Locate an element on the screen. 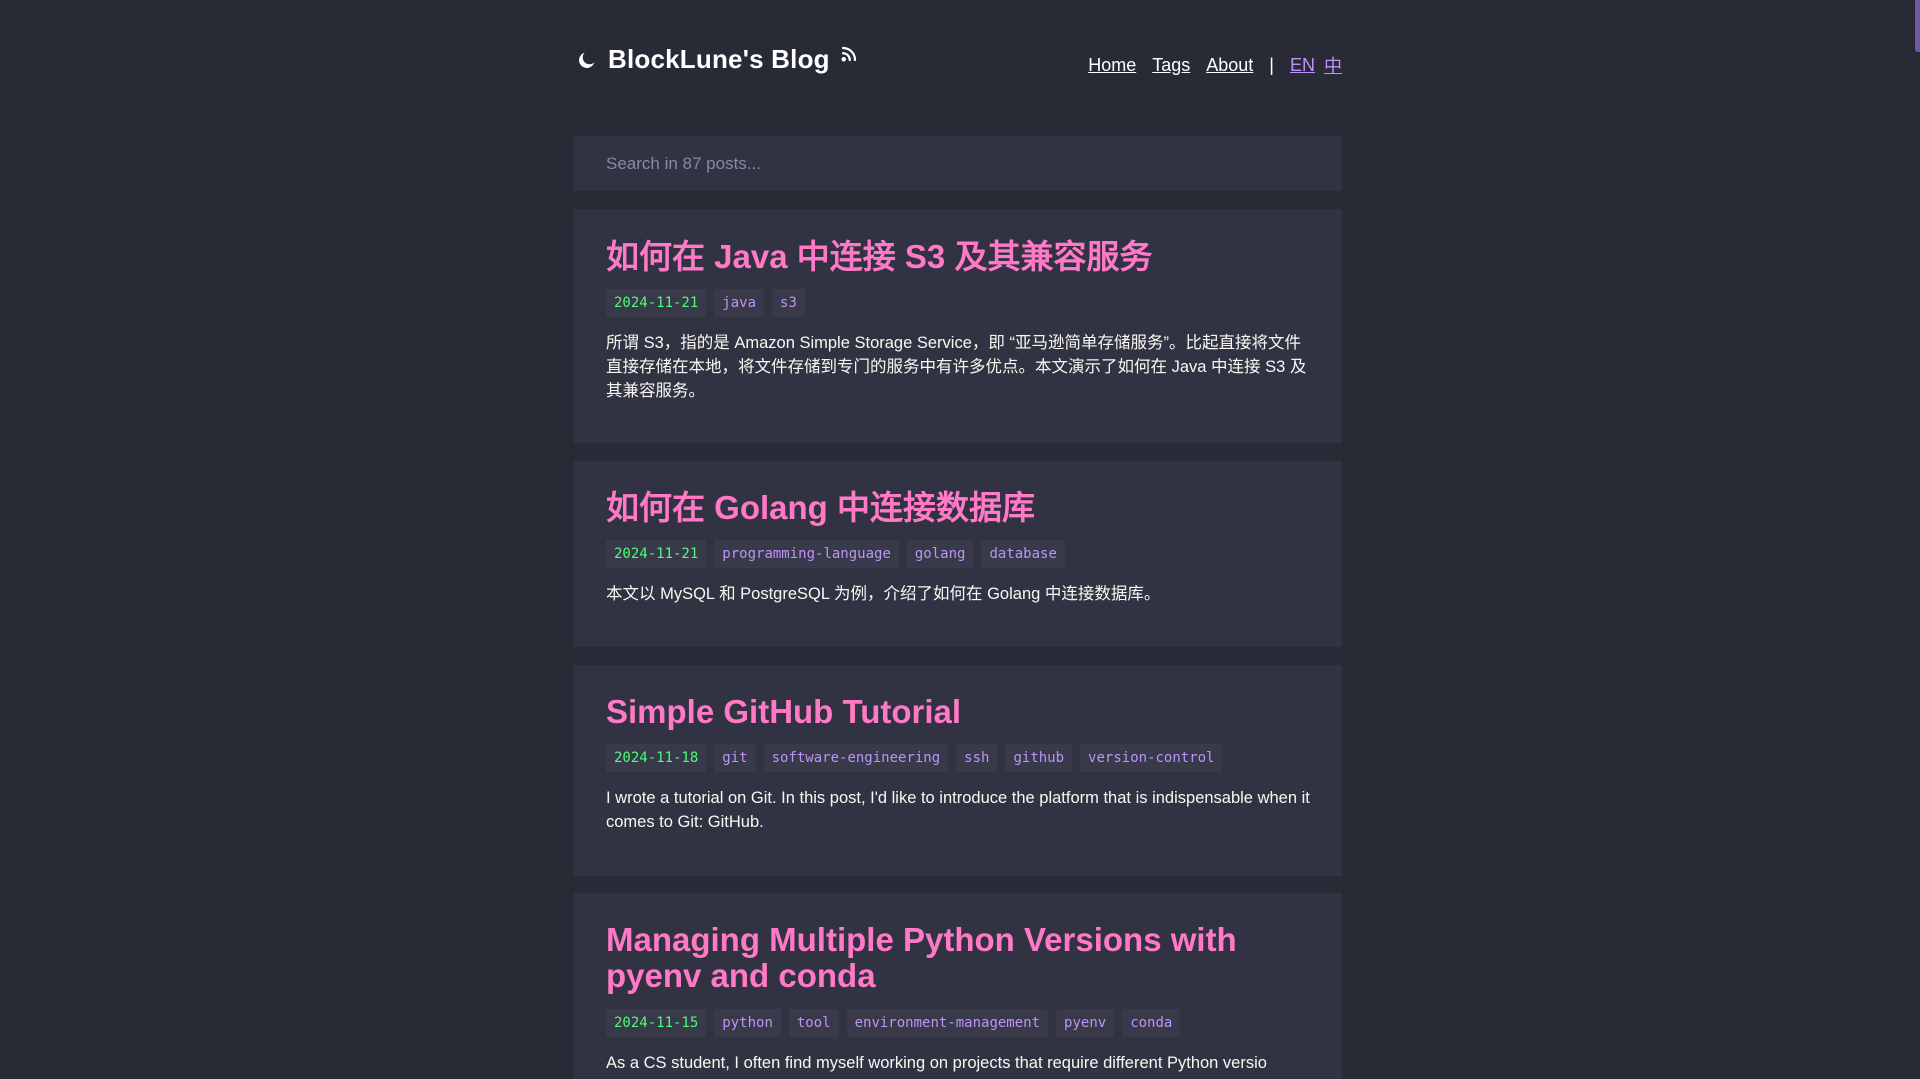 The image size is (1920, 1079). tag-environment-management: environment-management is located at coordinates (947, 1022).